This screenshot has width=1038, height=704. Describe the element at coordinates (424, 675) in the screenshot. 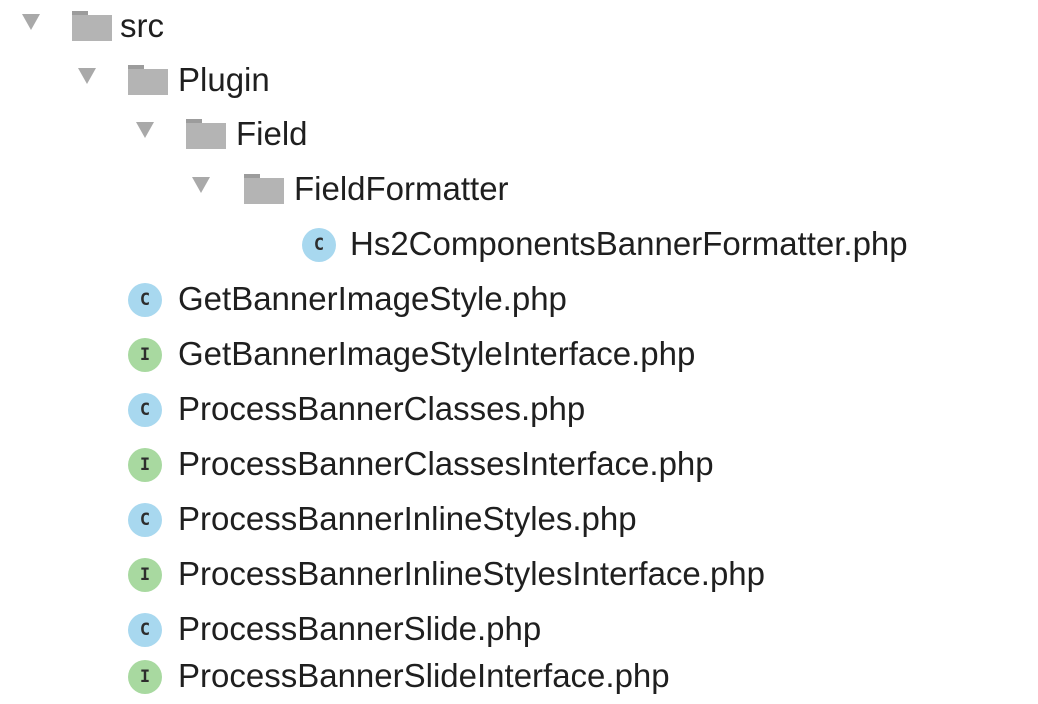

I see `file-label: ProcessBannerSlideInterface.php` at that location.